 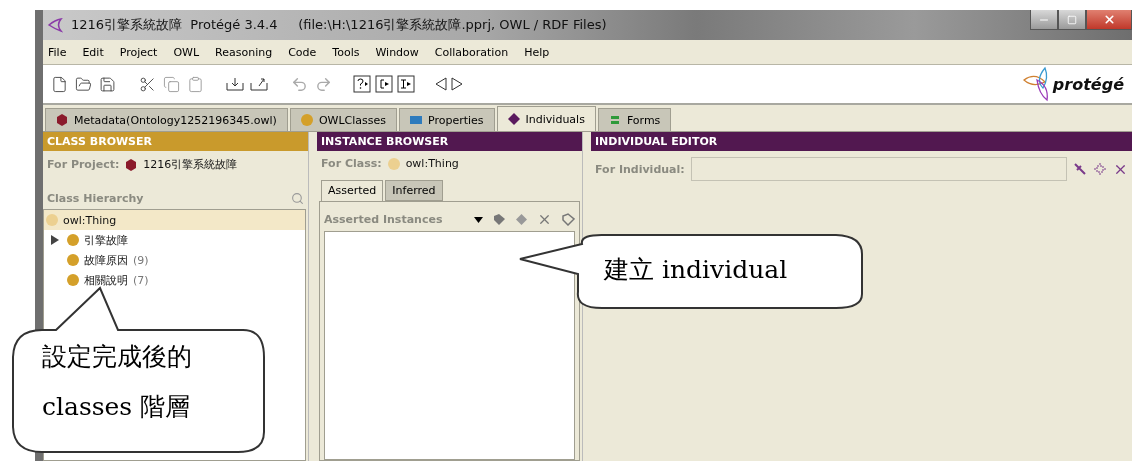 What do you see at coordinates (513, 119) in the screenshot?
I see `diamond-icon` at bounding box center [513, 119].